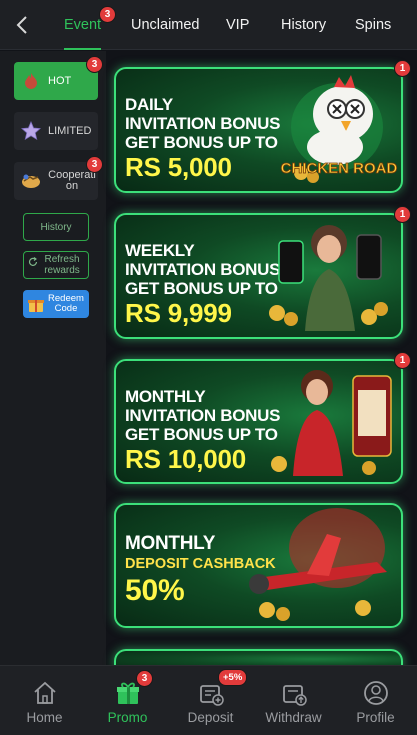 Image resolution: width=417 pixels, height=735 pixels. I want to click on category-cooperation: Cooperation 3, so click(58, 178).